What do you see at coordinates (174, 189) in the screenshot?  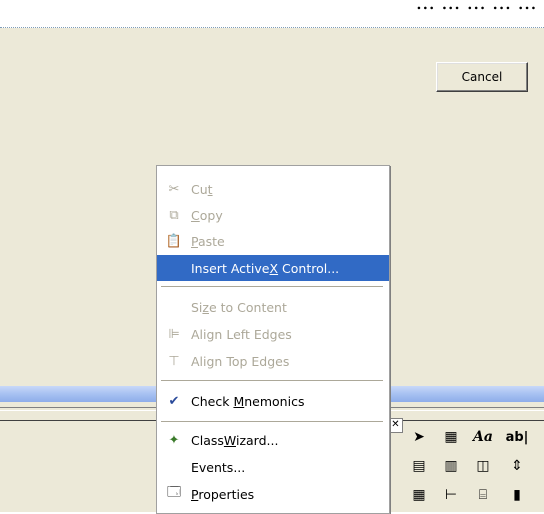 I see `scissors-icon: ✂` at bounding box center [174, 189].